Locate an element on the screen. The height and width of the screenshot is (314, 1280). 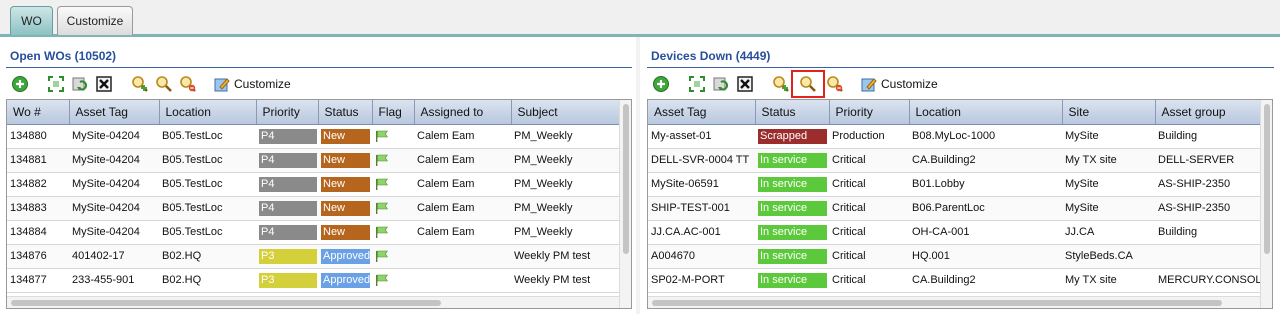
open-wos-title: Open WOs (10502) is located at coordinates (63, 56).